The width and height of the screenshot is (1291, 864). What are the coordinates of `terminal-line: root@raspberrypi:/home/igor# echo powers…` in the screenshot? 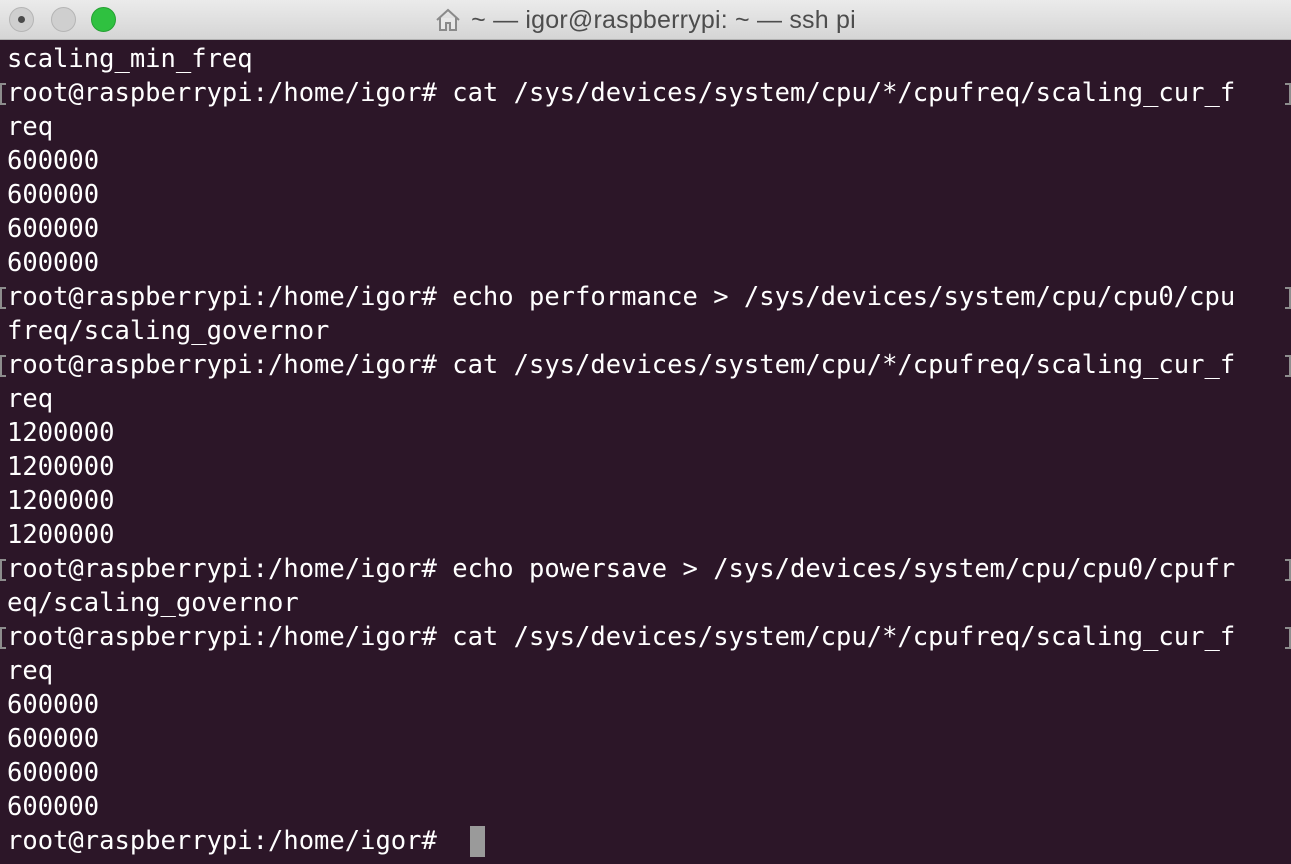 It's located at (621, 569).